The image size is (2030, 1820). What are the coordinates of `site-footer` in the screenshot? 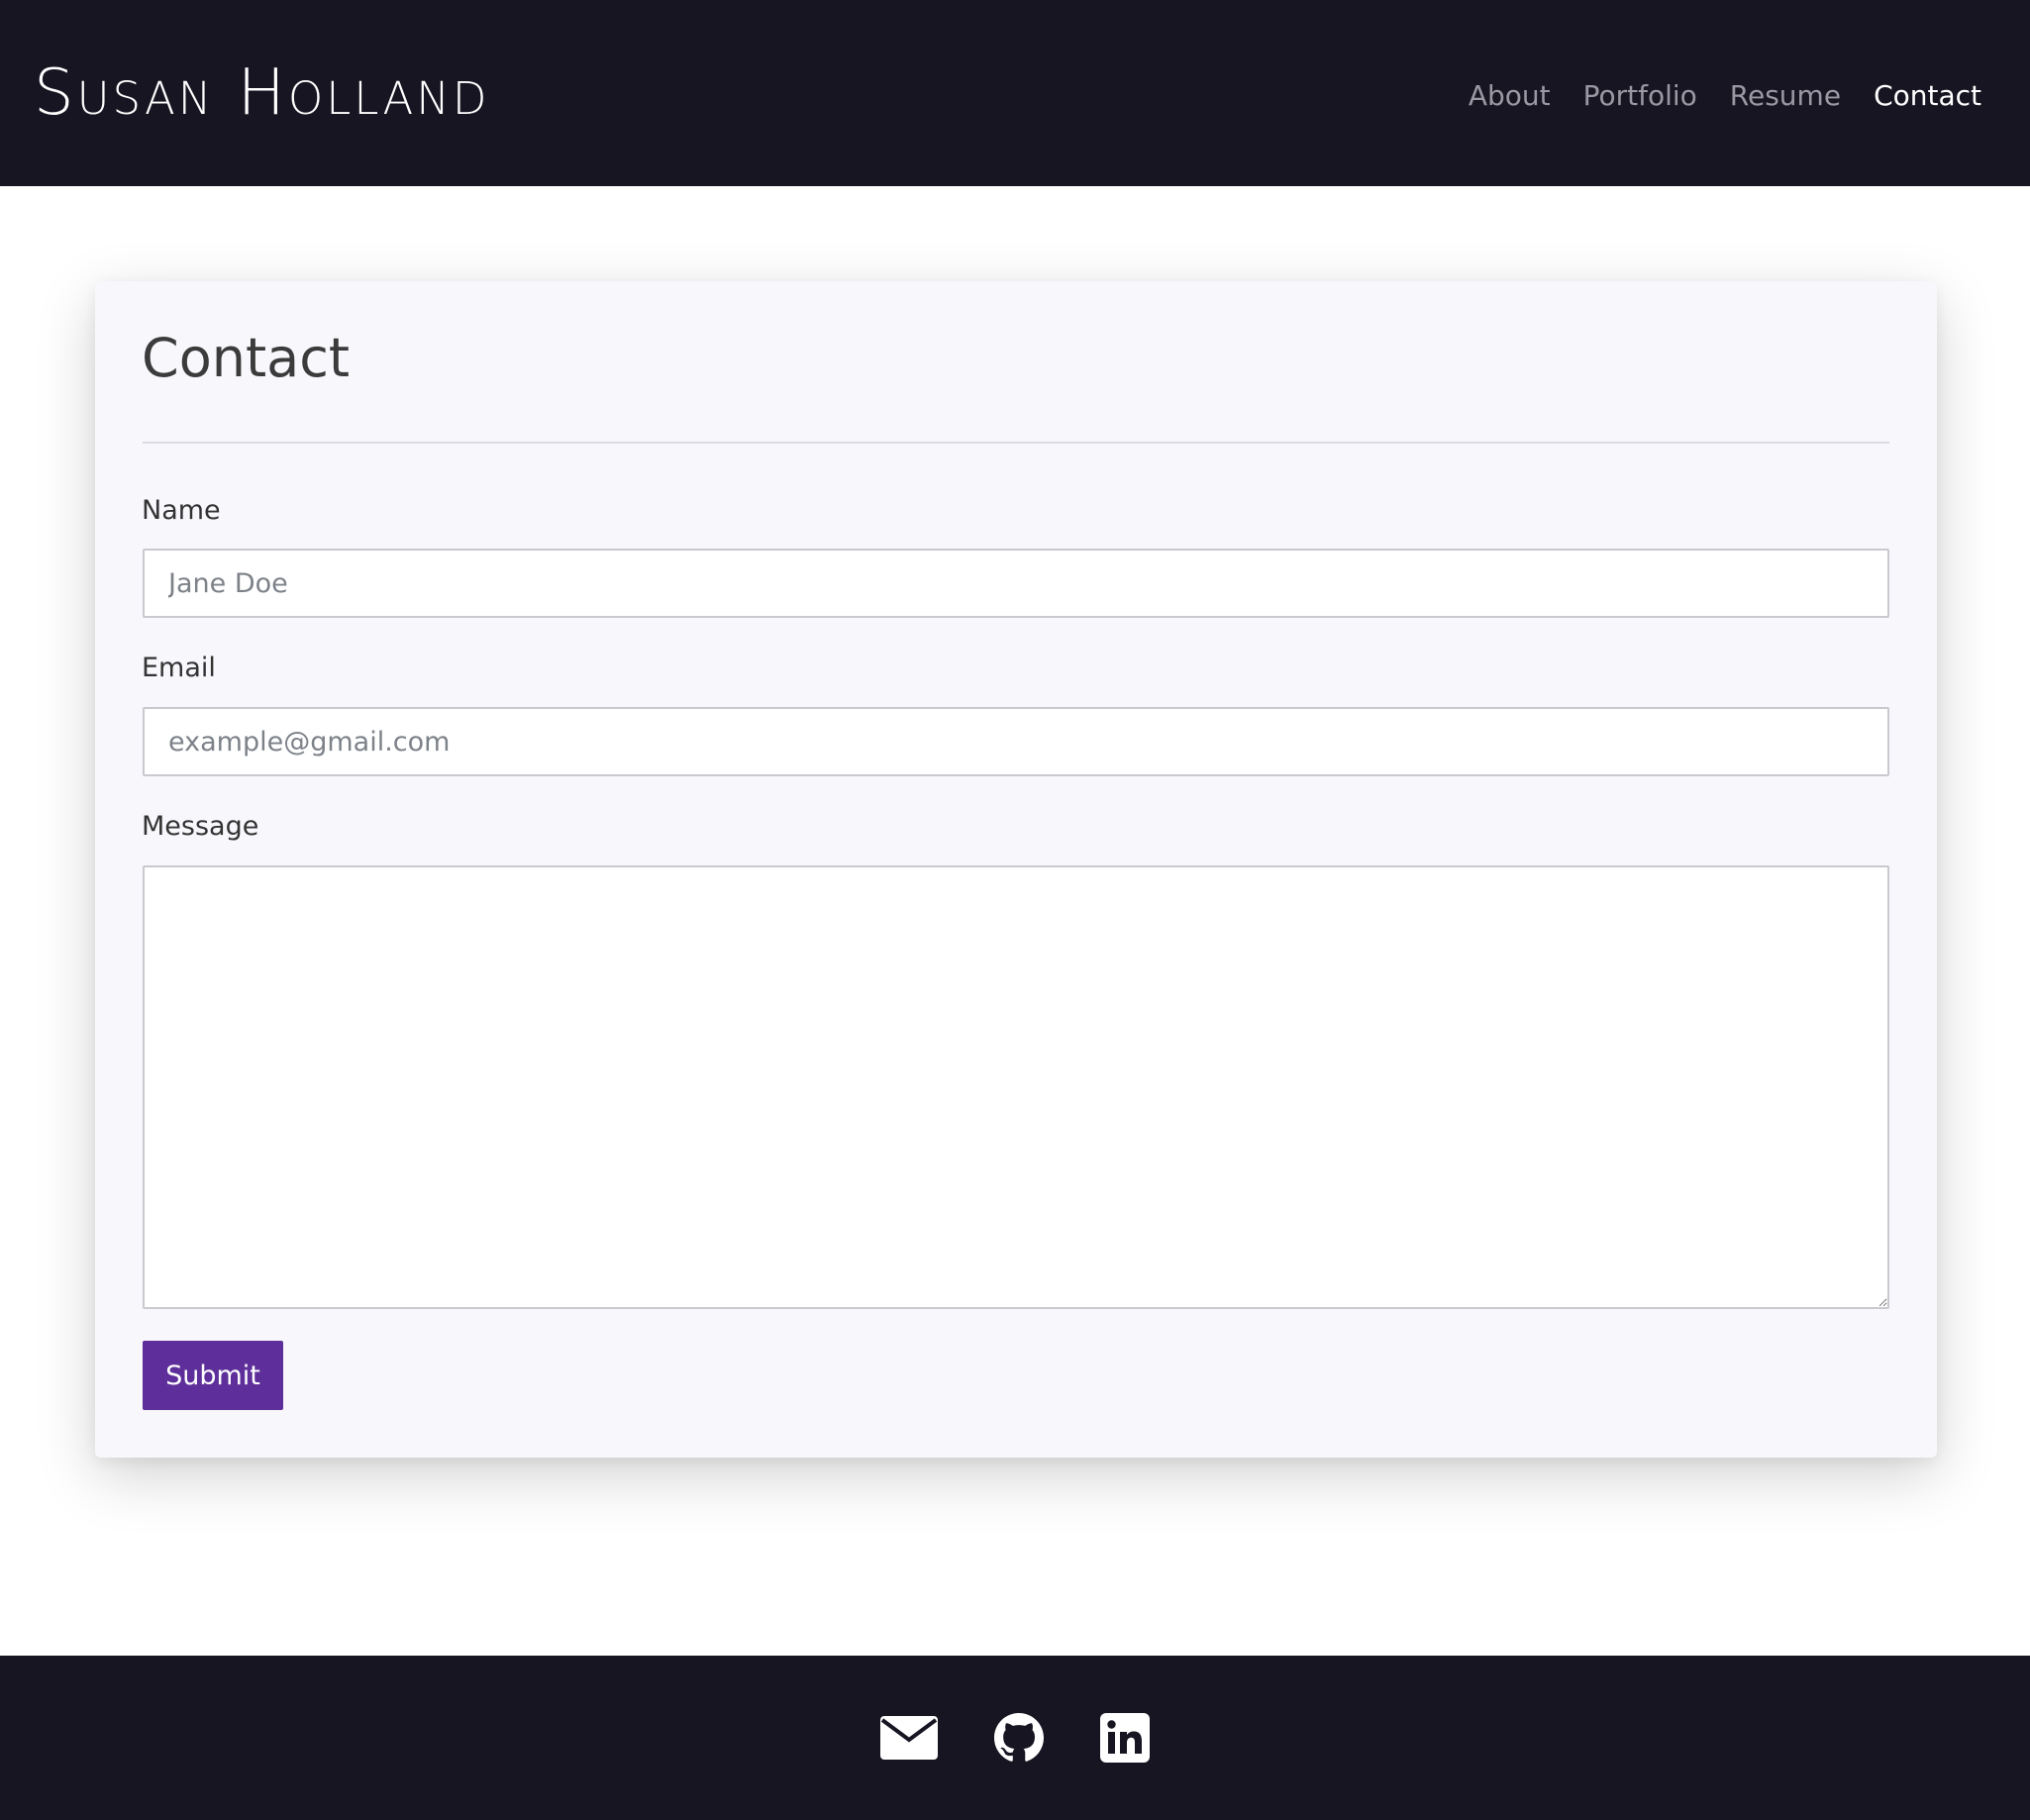 It's located at (1015, 1738).